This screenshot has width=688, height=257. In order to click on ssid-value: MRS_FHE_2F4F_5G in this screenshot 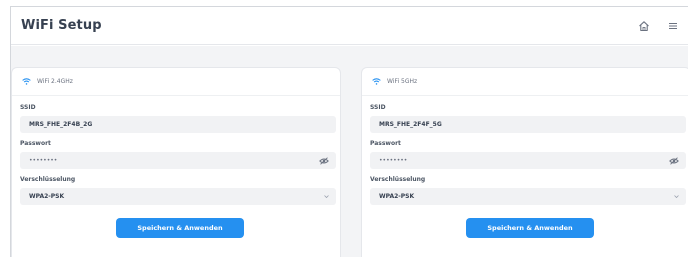, I will do `click(410, 124)`.